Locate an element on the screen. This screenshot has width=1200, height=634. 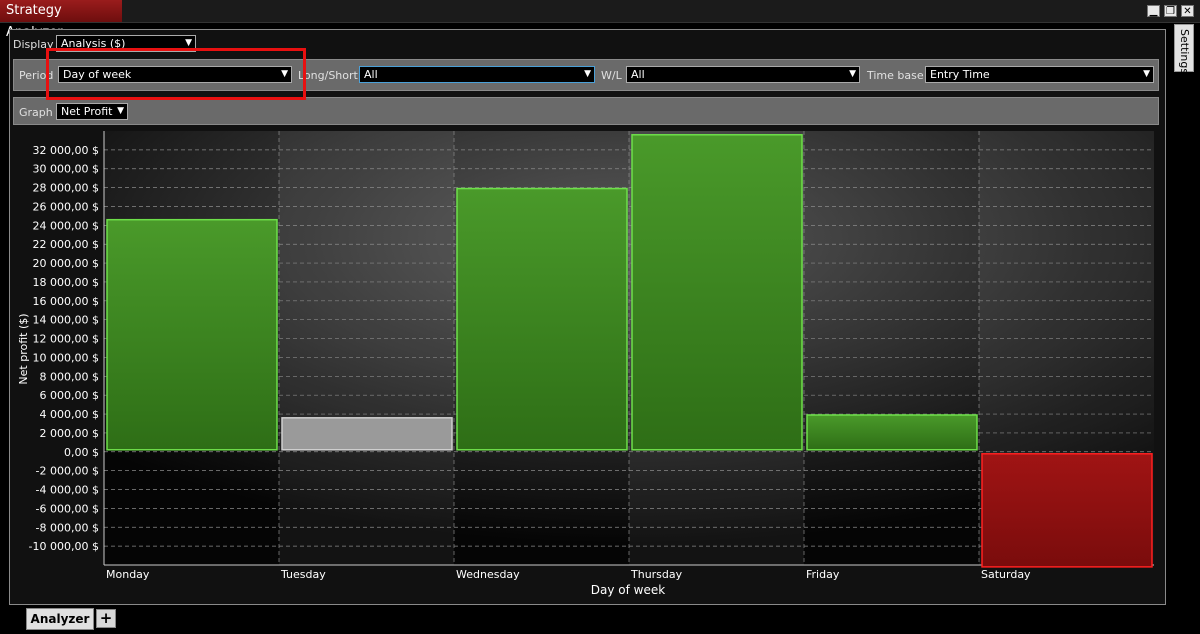
graph-bar is located at coordinates (586, 111).